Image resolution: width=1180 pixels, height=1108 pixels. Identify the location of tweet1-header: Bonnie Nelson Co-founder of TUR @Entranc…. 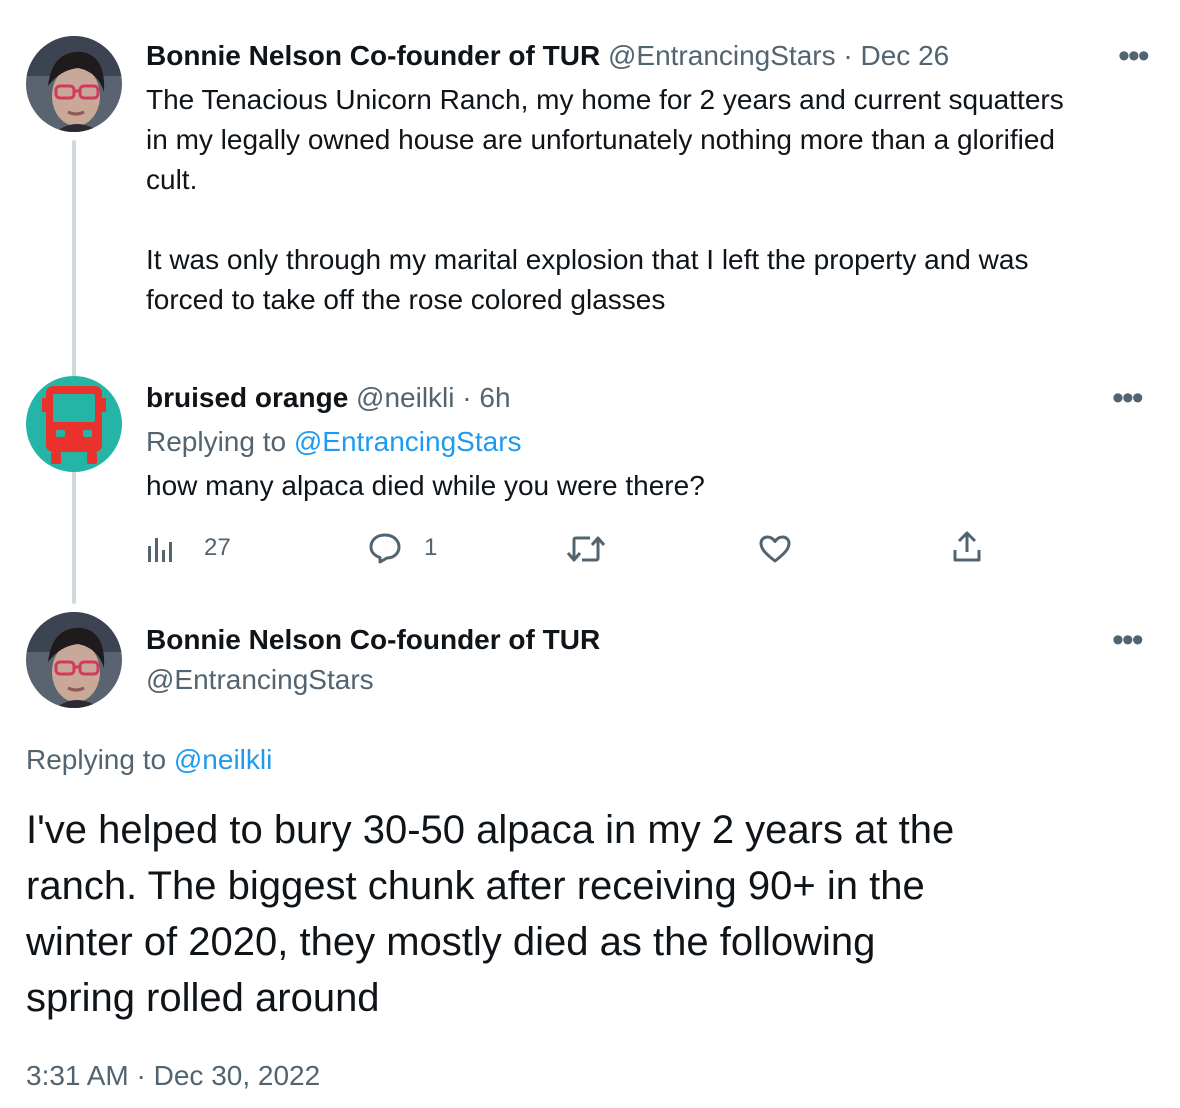
(547, 56).